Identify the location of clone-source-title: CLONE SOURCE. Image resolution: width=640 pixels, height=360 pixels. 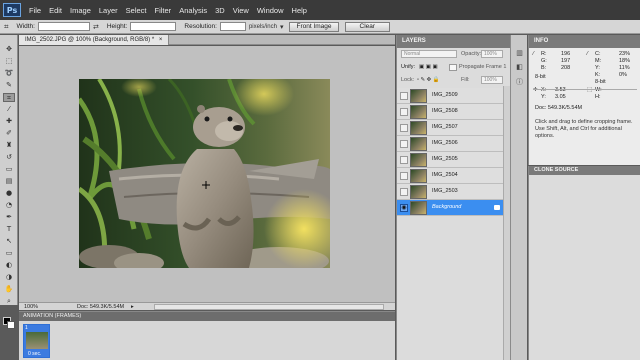
(584, 170).